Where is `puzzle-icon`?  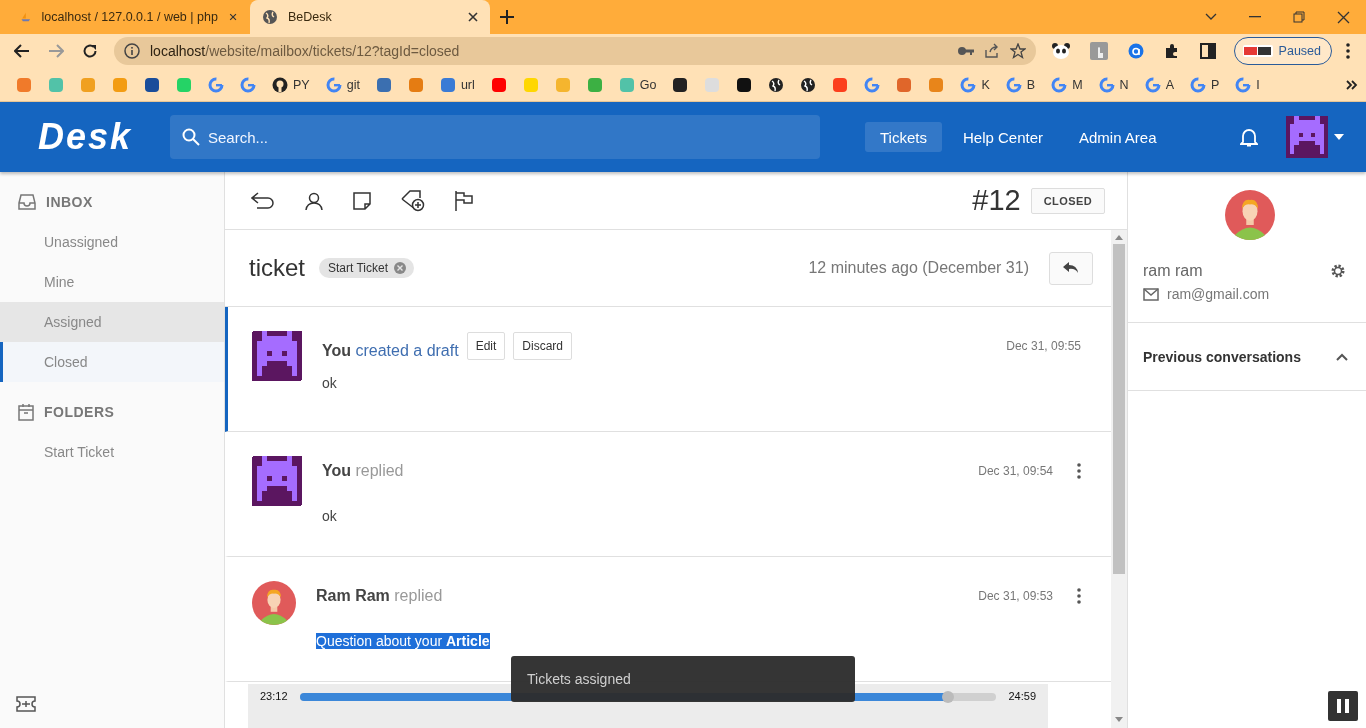 puzzle-icon is located at coordinates (1171, 51).